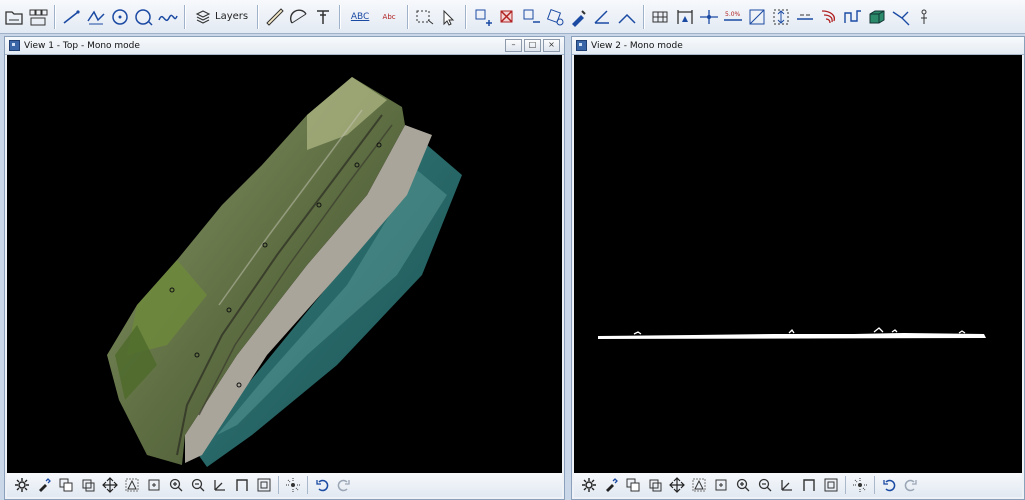 Image resolution: width=1025 pixels, height=500 pixels. Describe the element at coordinates (853, 17) in the screenshot. I see `breakline-icon` at that location.